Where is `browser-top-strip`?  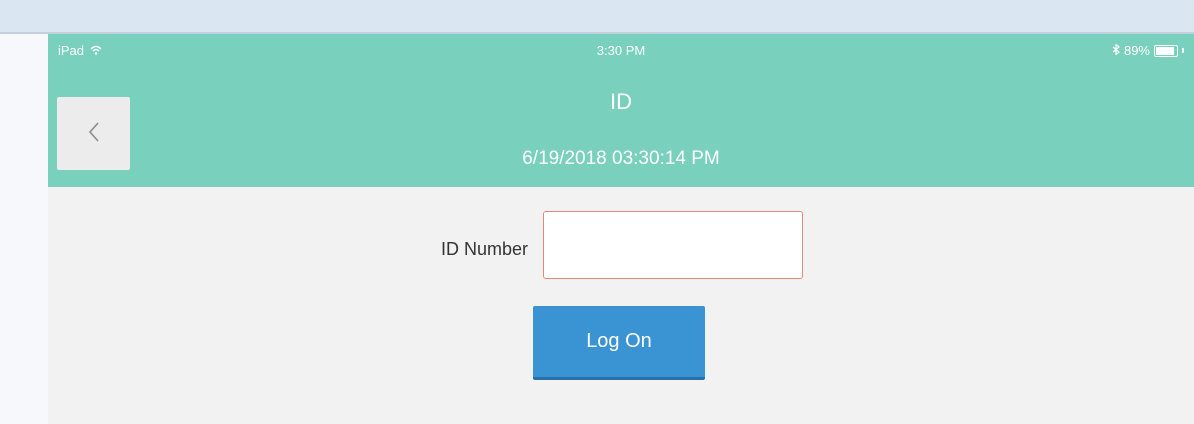 browser-top-strip is located at coordinates (597, 17).